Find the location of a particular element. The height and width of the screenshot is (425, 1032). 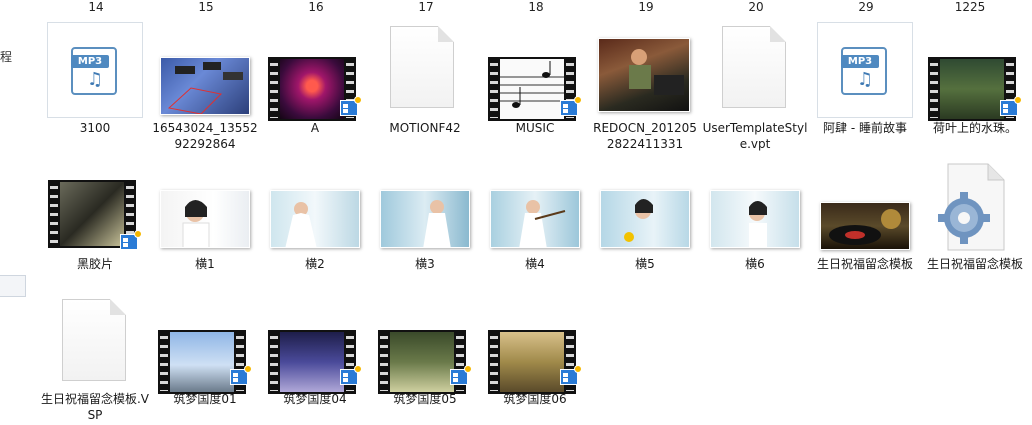

file-item: 横5 is located at coordinates (645, 220).